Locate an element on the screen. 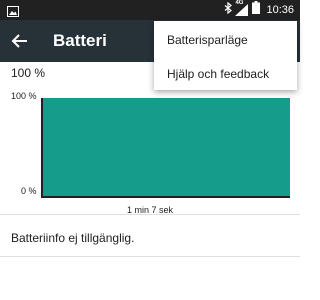  overflow-menu: Batterisparläge Hjälp och feedback is located at coordinates (225, 55).